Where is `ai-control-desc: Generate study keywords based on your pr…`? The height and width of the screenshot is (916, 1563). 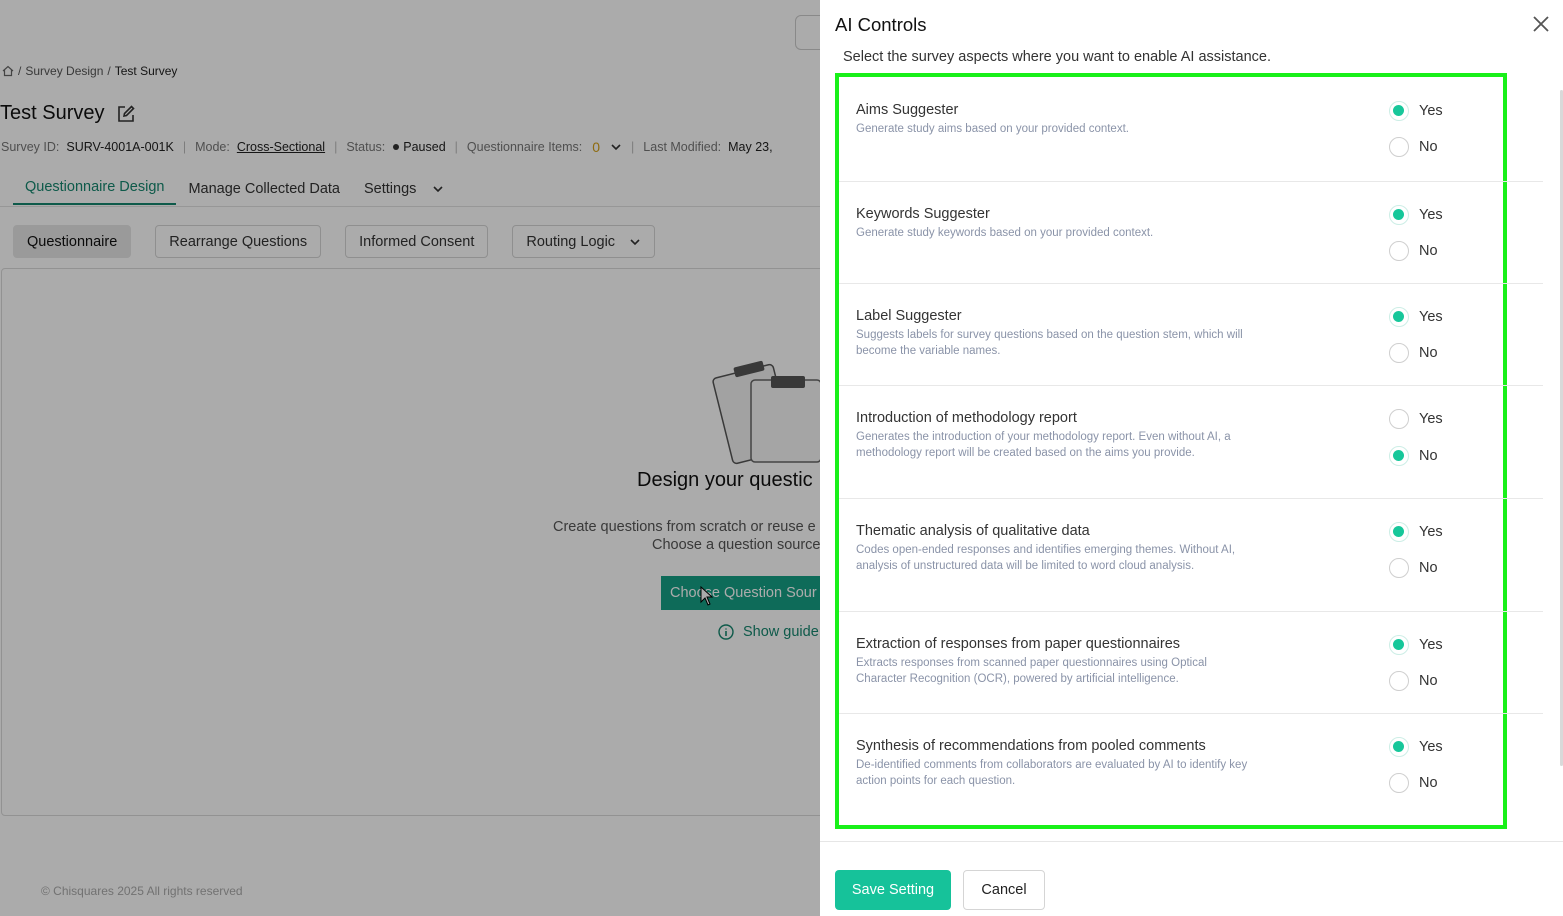 ai-control-desc: Generate study keywords based on your pr… is located at coordinates (1005, 233).